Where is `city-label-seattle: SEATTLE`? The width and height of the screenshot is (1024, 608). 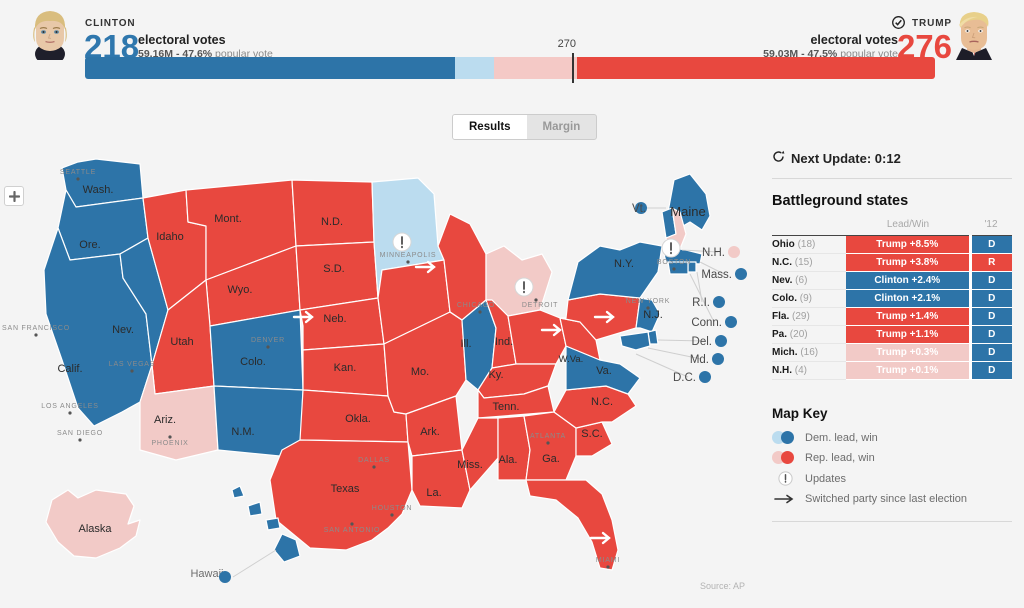
city-label-seattle: SEATTLE is located at coordinates (78, 172).